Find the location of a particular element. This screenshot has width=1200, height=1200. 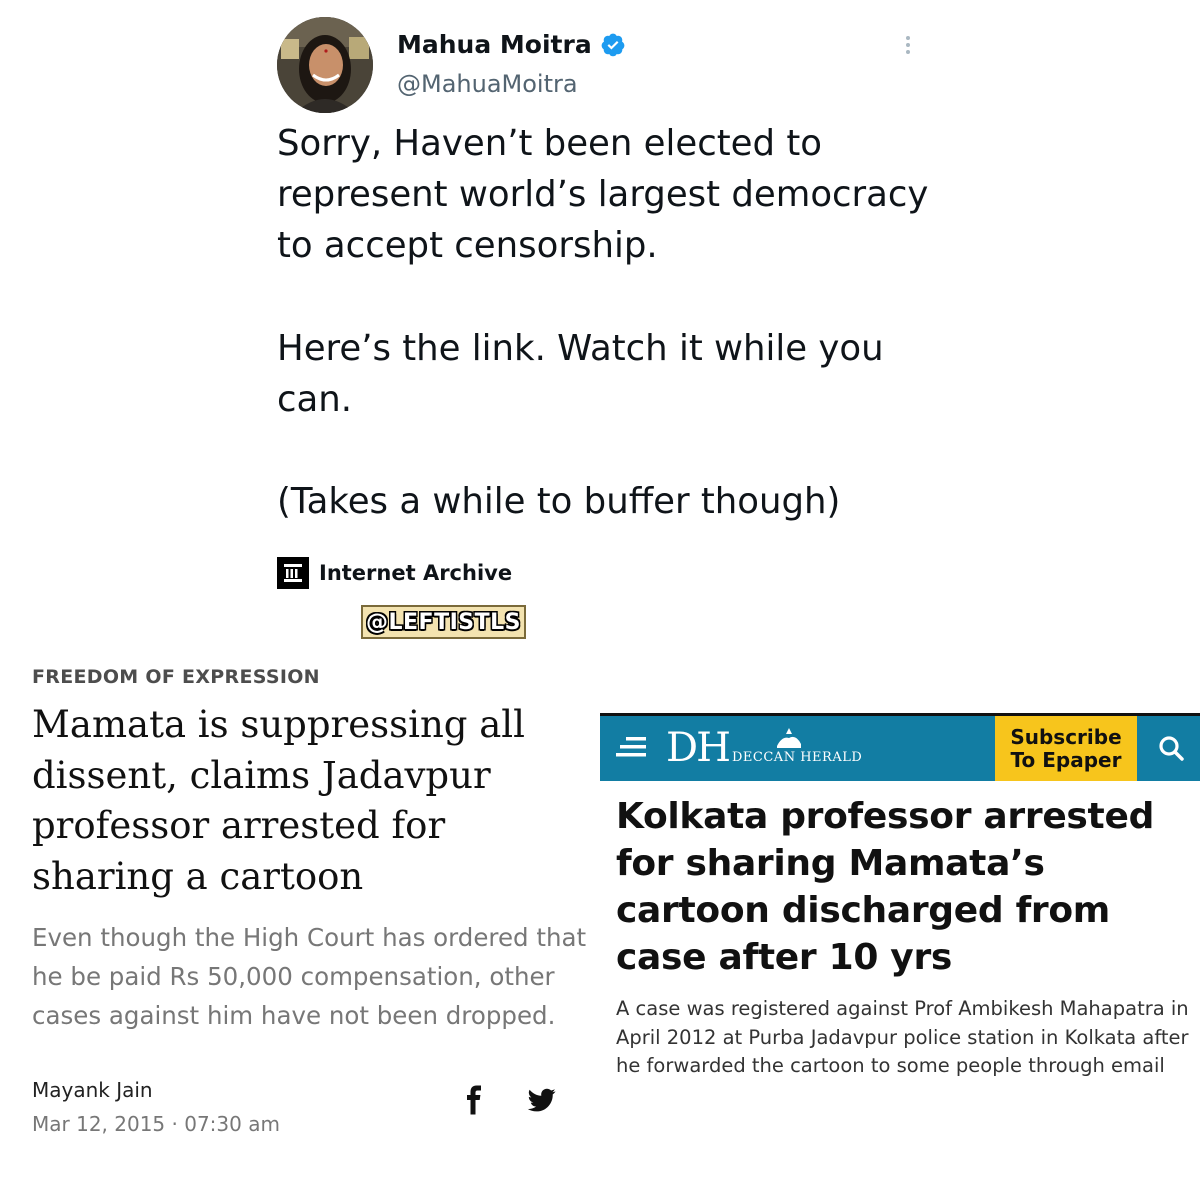

dh-header: DH DECCAN HERALD Subscribe To Epaper is located at coordinates (900, 747).